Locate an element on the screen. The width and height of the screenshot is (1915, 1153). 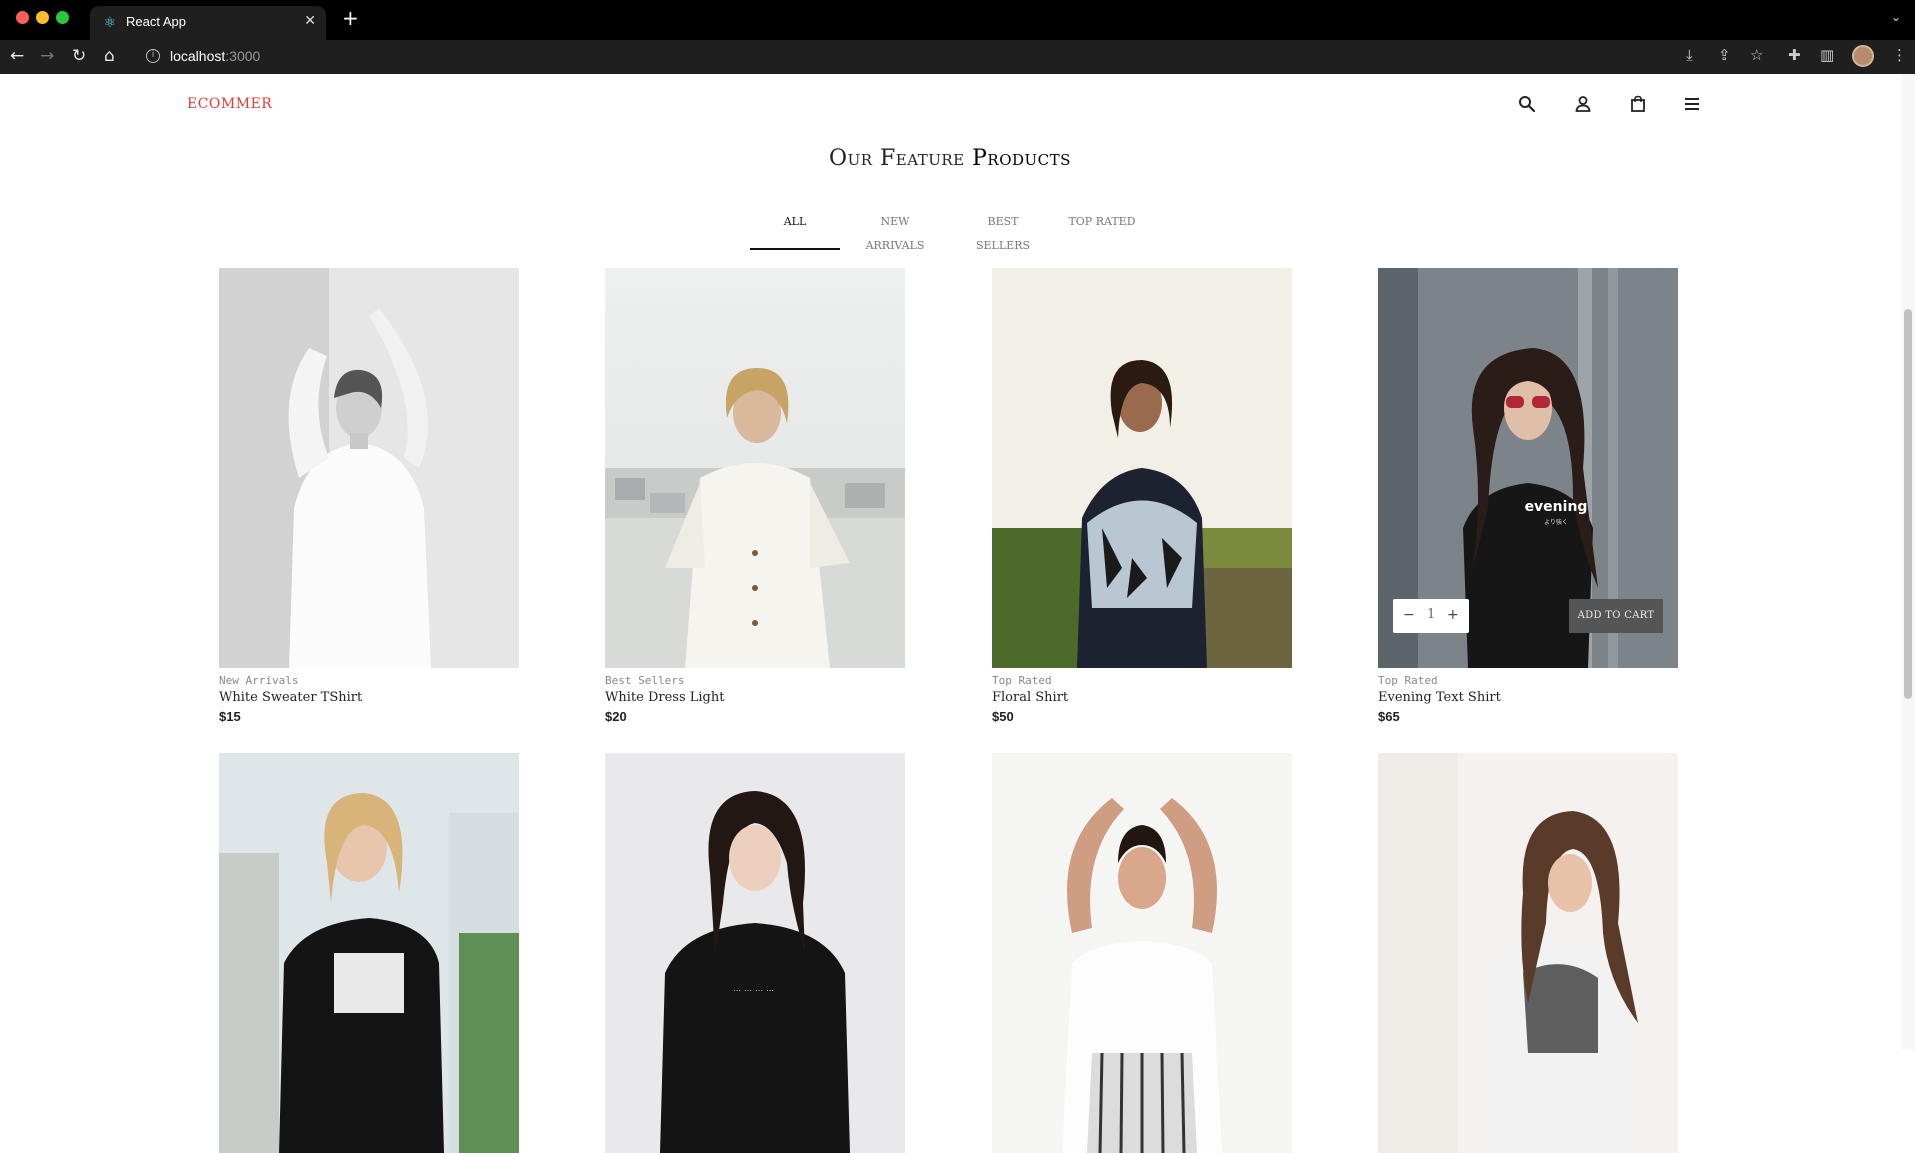
extensions-icon: ✚ is located at coordinates (1794, 55).